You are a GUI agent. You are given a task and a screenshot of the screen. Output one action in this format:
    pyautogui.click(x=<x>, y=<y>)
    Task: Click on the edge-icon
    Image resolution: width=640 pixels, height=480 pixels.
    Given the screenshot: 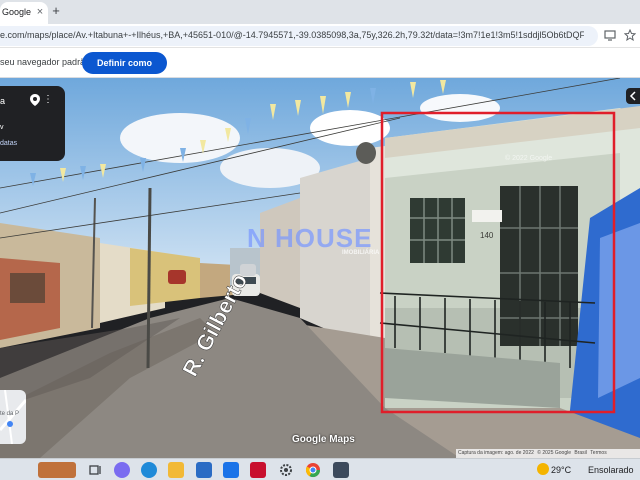 What is the action you would take?
    pyautogui.click(x=149, y=470)
    